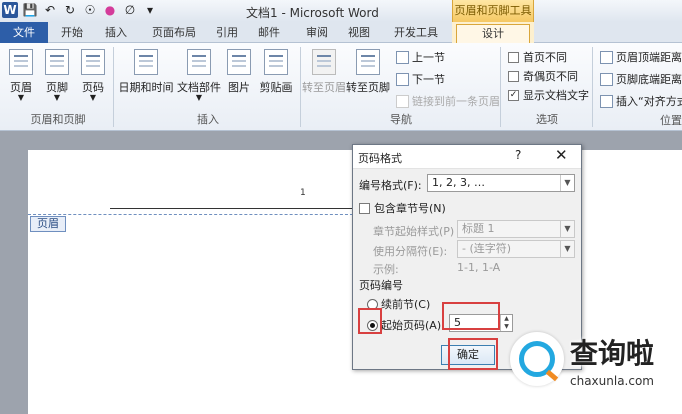 The height and width of the screenshot is (414, 682). What do you see at coordinates (317, 33) in the screenshot?
I see `tab-review: 审阅` at bounding box center [317, 33].